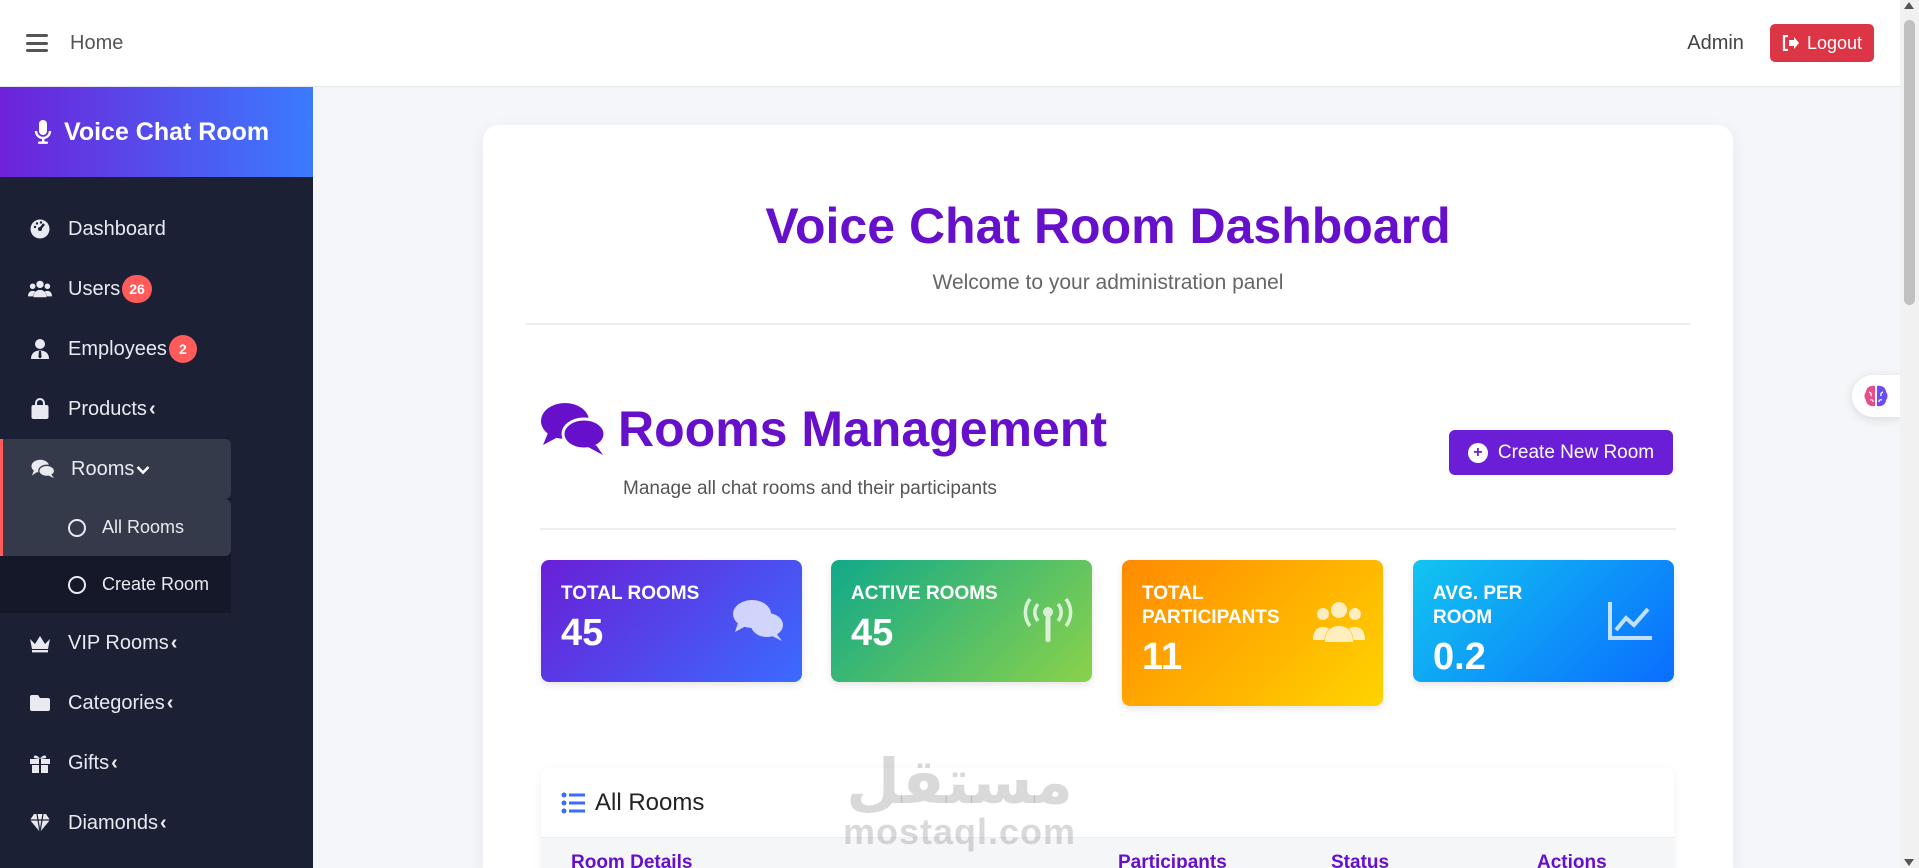  I want to click on gift-icon, so click(40, 763).